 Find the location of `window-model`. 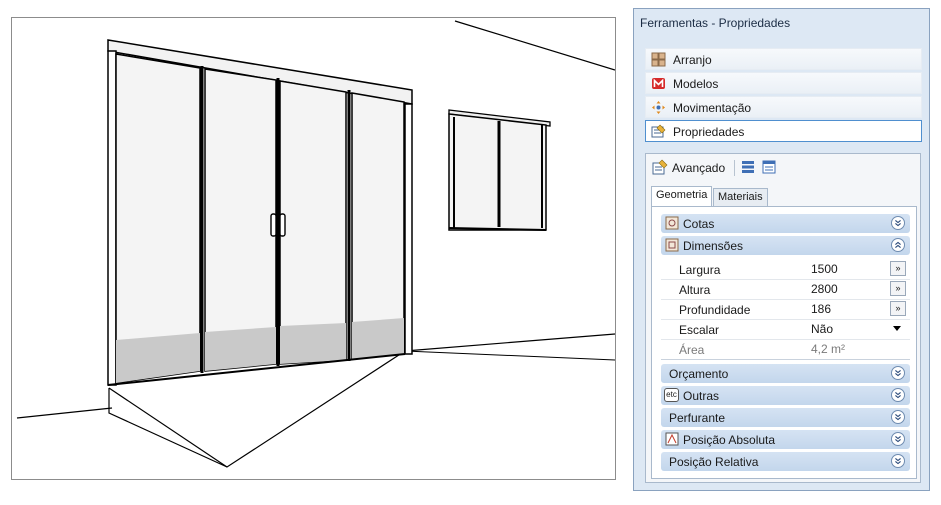

window-model is located at coordinates (499, 170).